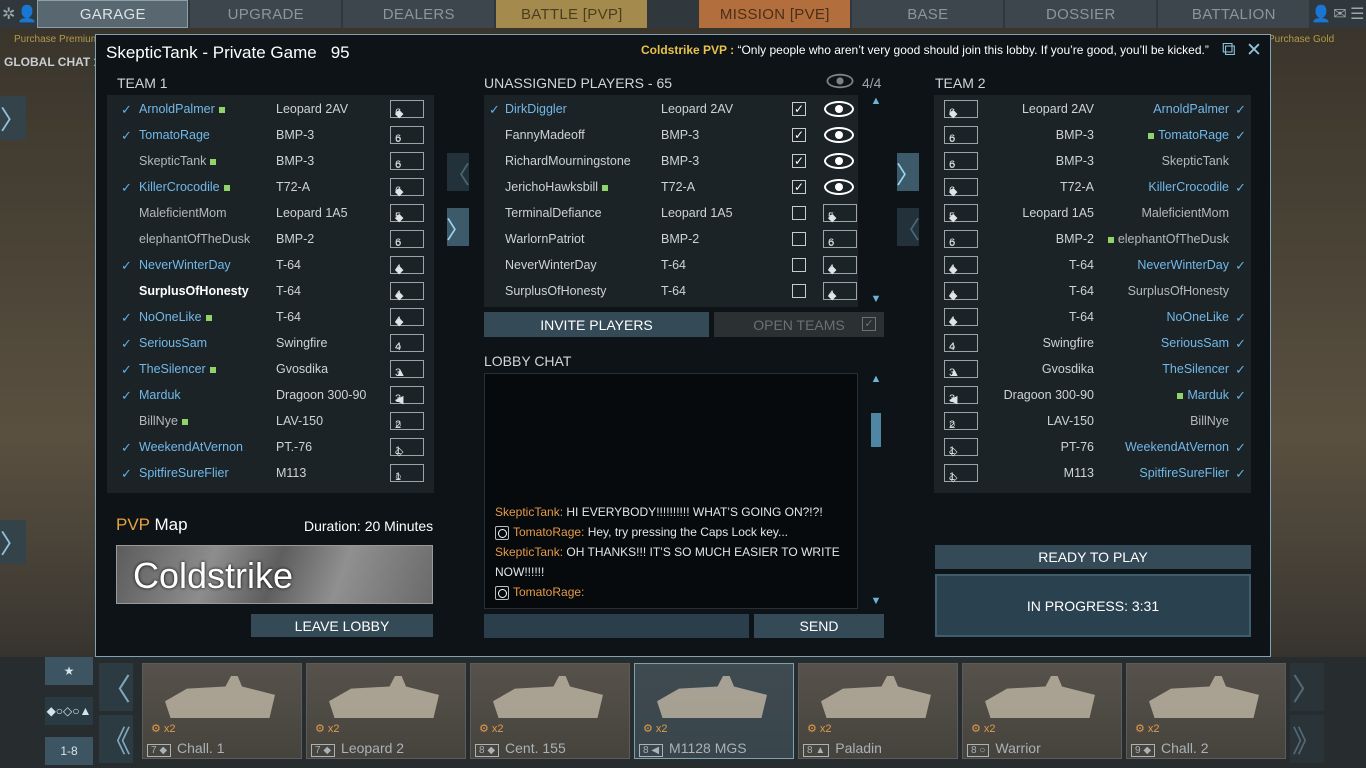 Image resolution: width=1366 pixels, height=768 pixels. I want to click on player-name: Marduk, so click(160, 395).